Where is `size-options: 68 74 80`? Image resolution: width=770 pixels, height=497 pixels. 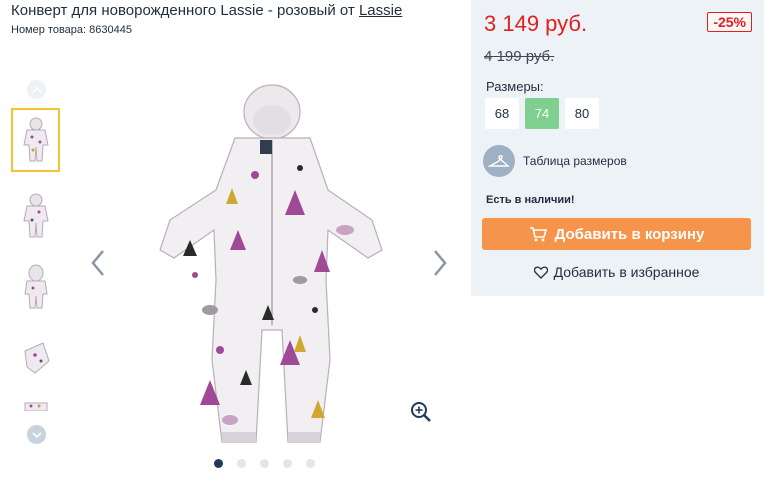
size-options: 68 74 80 is located at coordinates (542, 113).